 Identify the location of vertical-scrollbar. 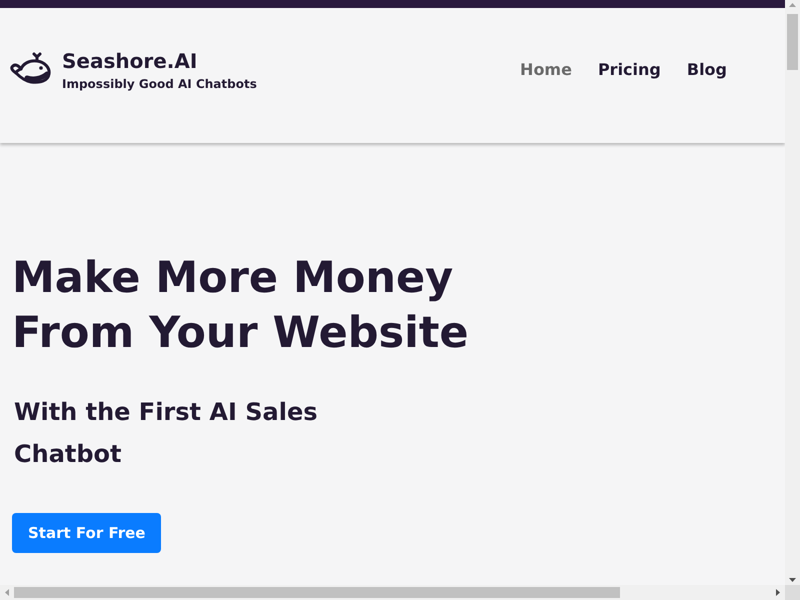
(792, 292).